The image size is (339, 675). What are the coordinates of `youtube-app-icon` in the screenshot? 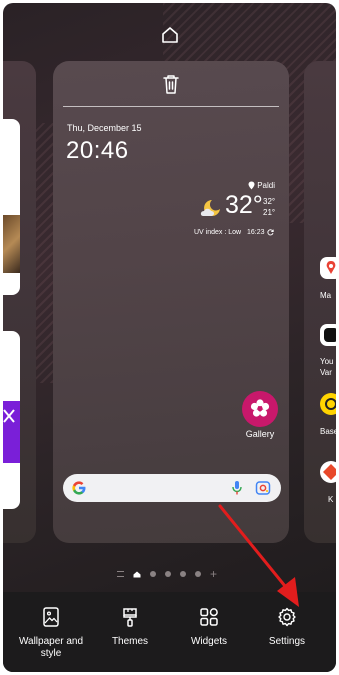 It's located at (328, 335).